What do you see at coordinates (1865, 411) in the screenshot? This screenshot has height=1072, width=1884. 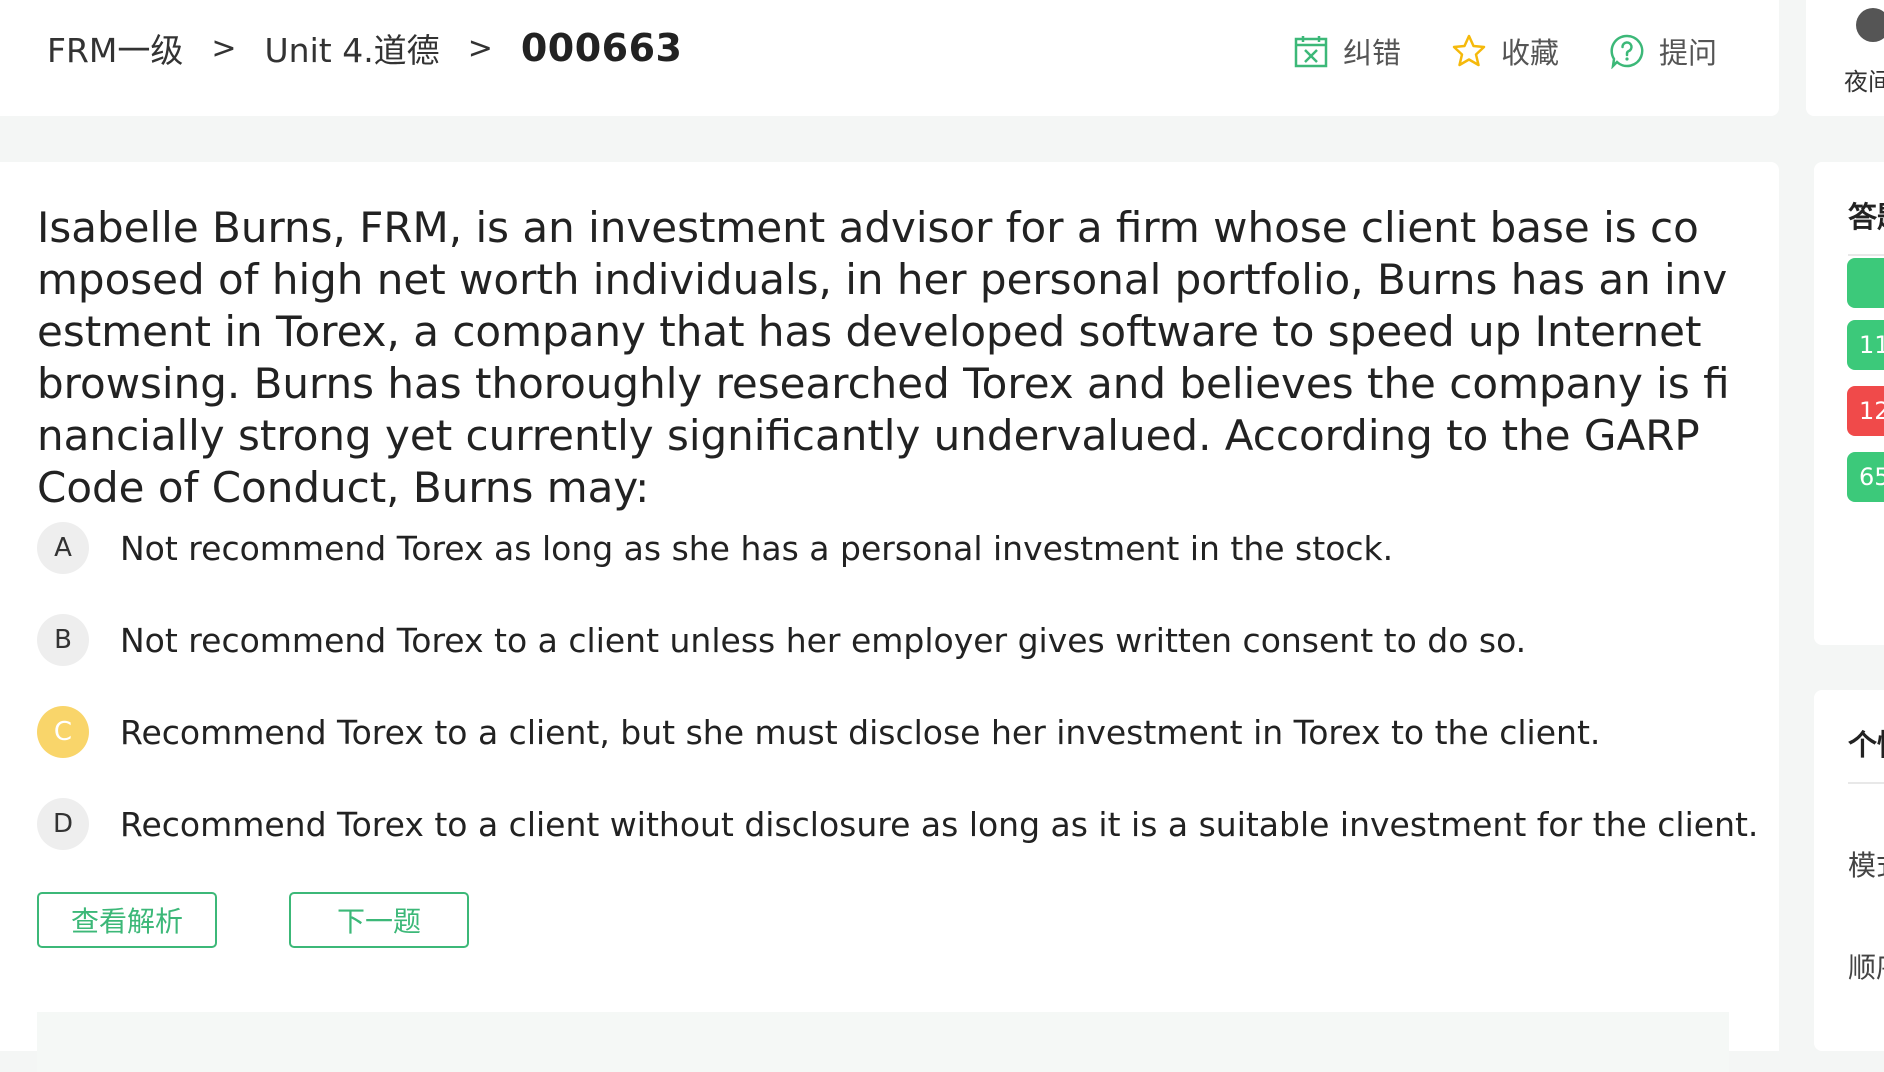 I see `answer-chip: 12` at bounding box center [1865, 411].